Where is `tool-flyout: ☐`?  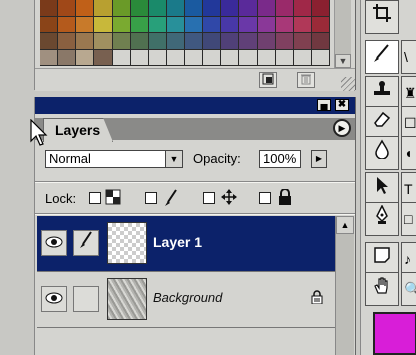 tool-flyout: ☐ is located at coordinates (408, 123).